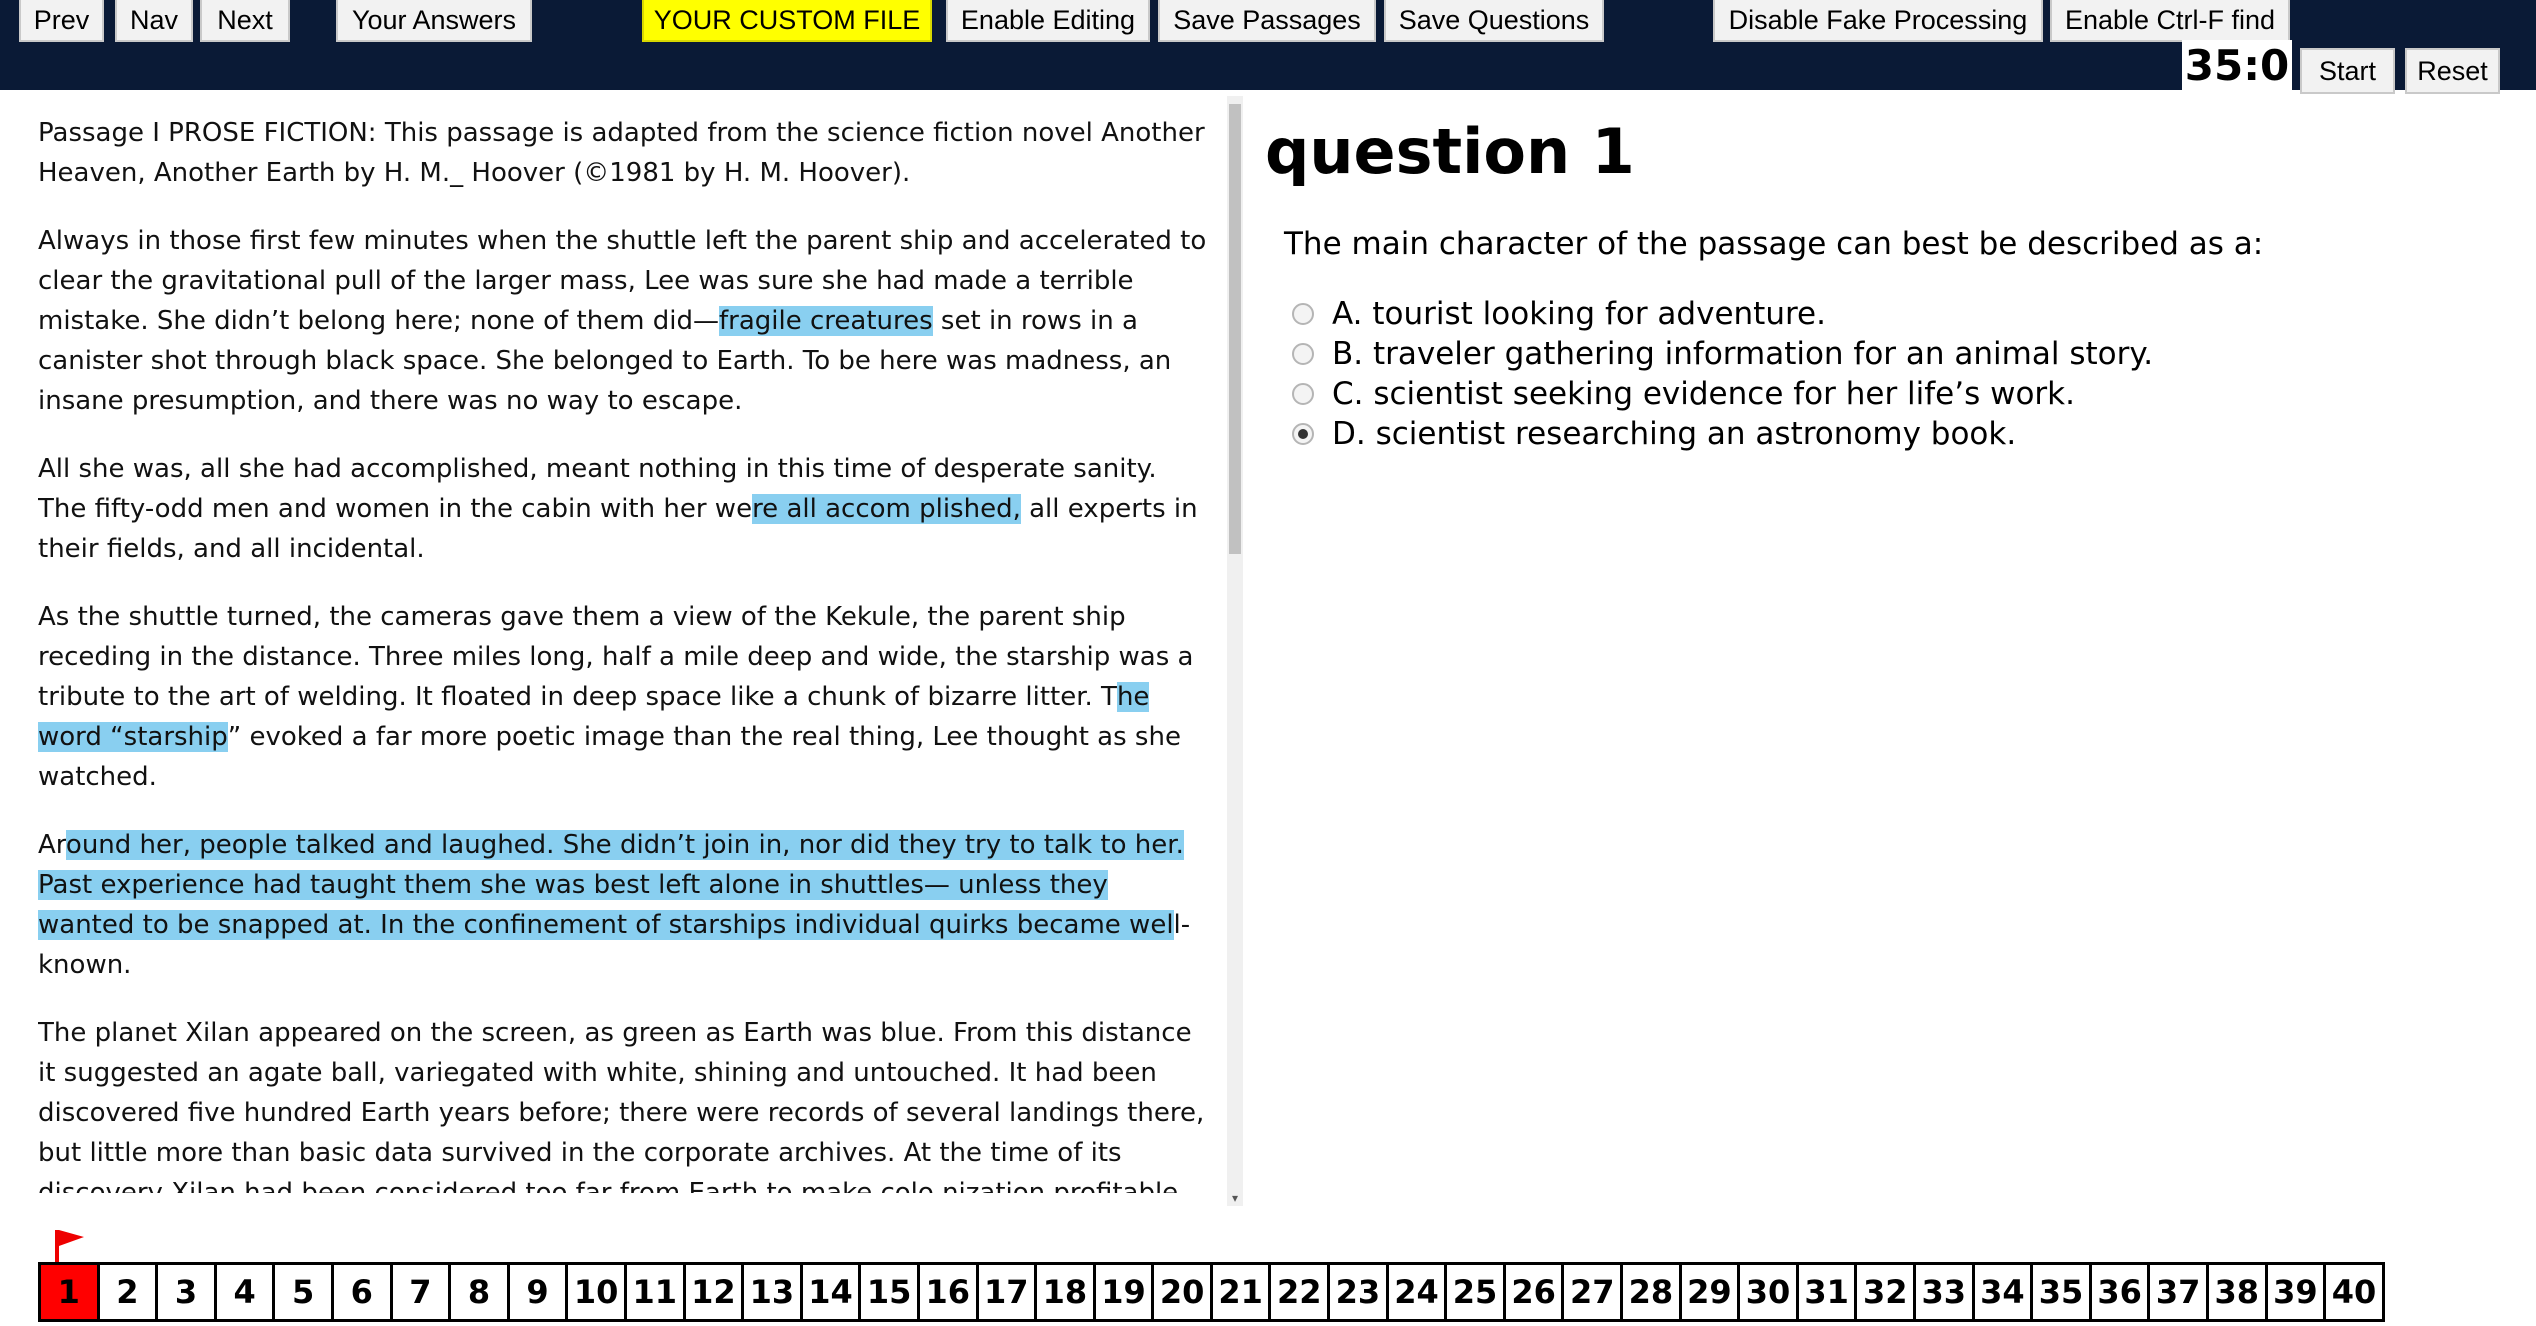  What do you see at coordinates (2354, 1292) in the screenshot?
I see `question-number-button: 40` at bounding box center [2354, 1292].